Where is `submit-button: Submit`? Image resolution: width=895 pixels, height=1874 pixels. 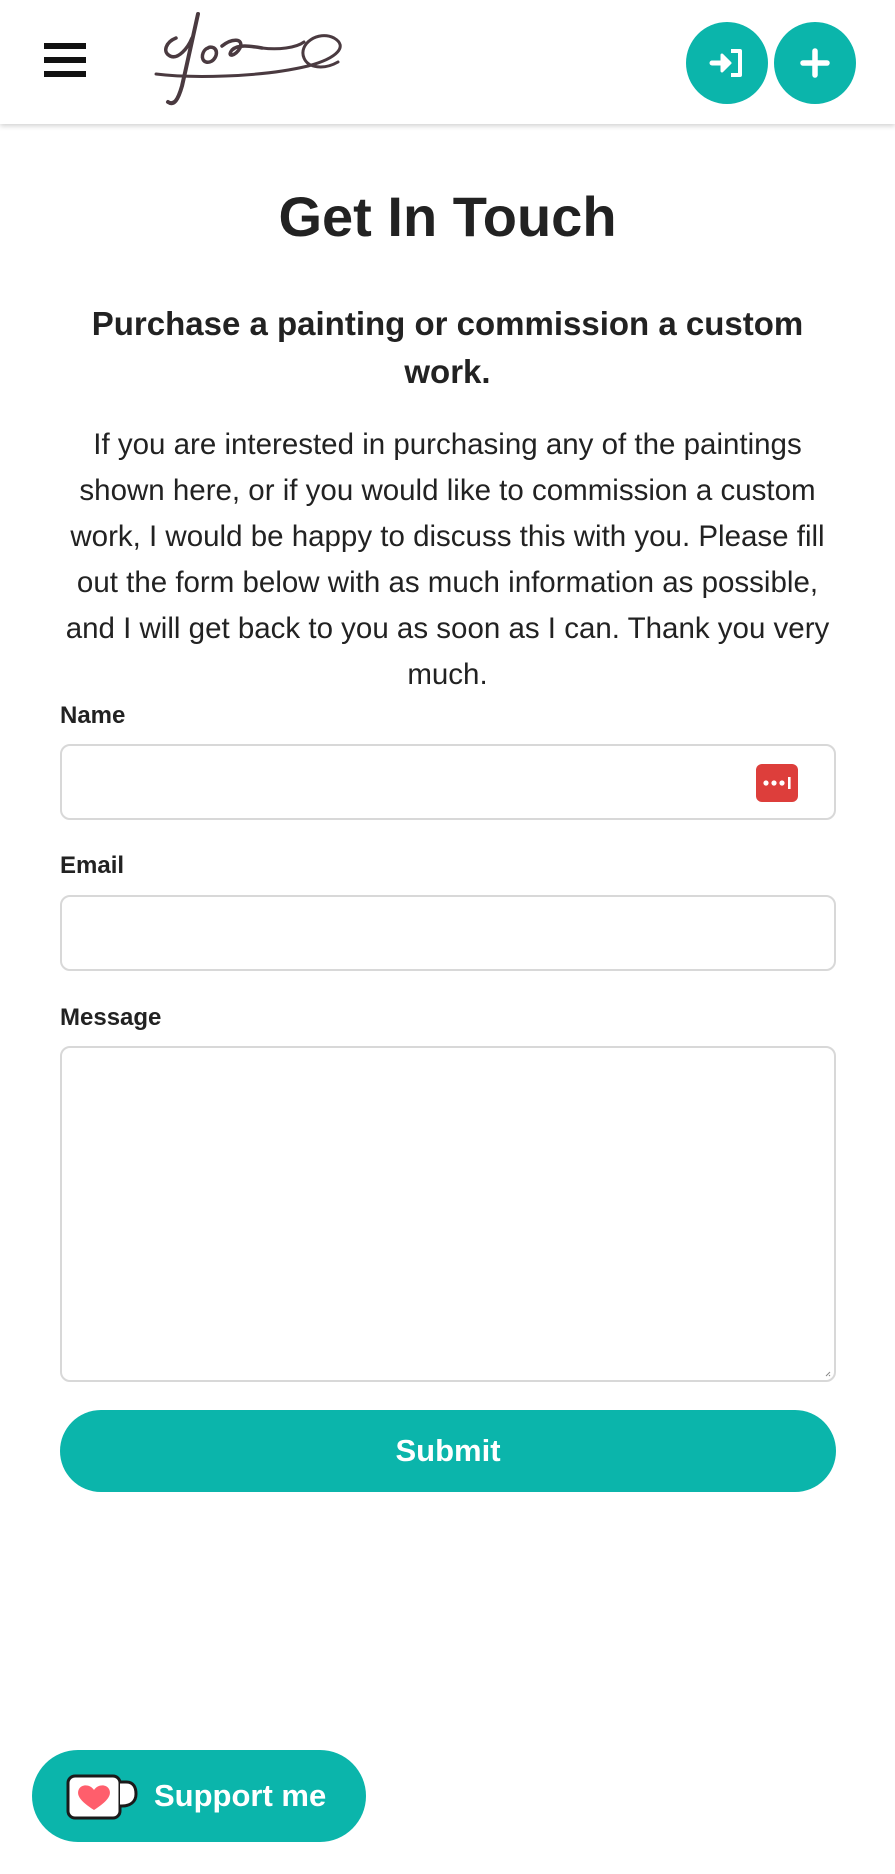
submit-button: Submit is located at coordinates (448, 1451).